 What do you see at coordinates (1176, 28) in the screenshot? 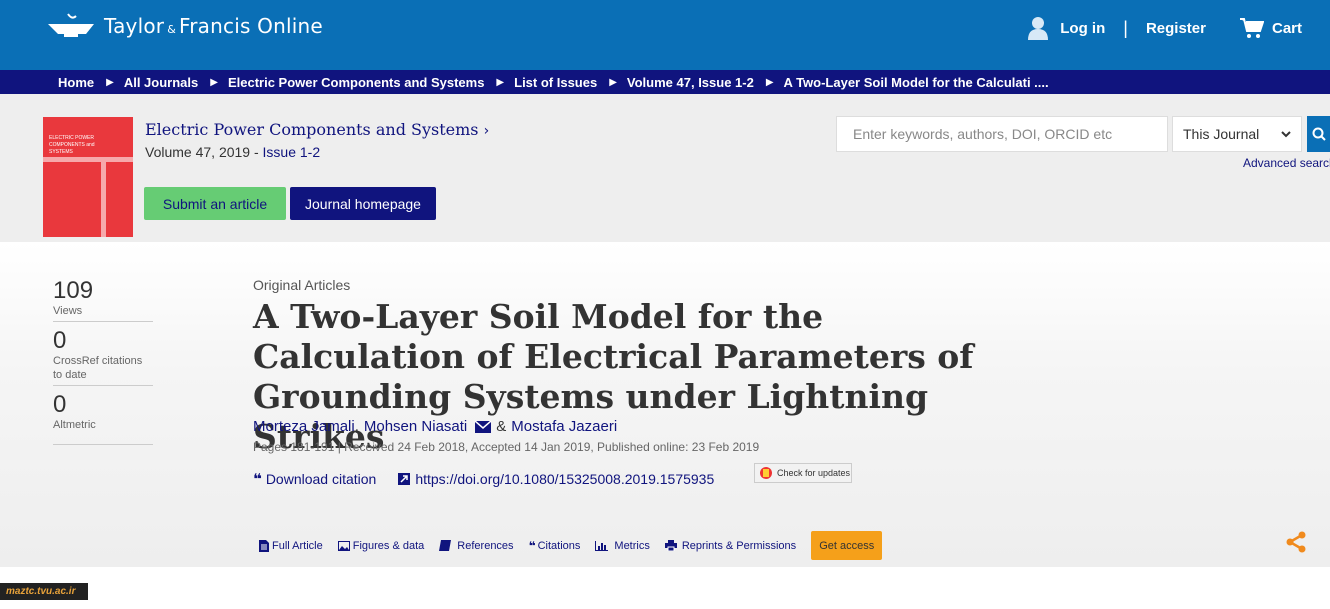
I see `register-link: Register` at bounding box center [1176, 28].